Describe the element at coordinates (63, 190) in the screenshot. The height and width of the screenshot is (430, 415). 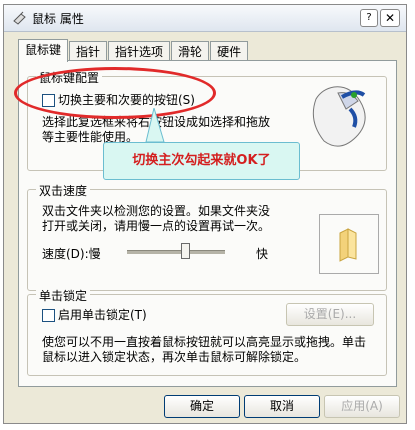
I see `double-click-legend: 双击速度` at that location.